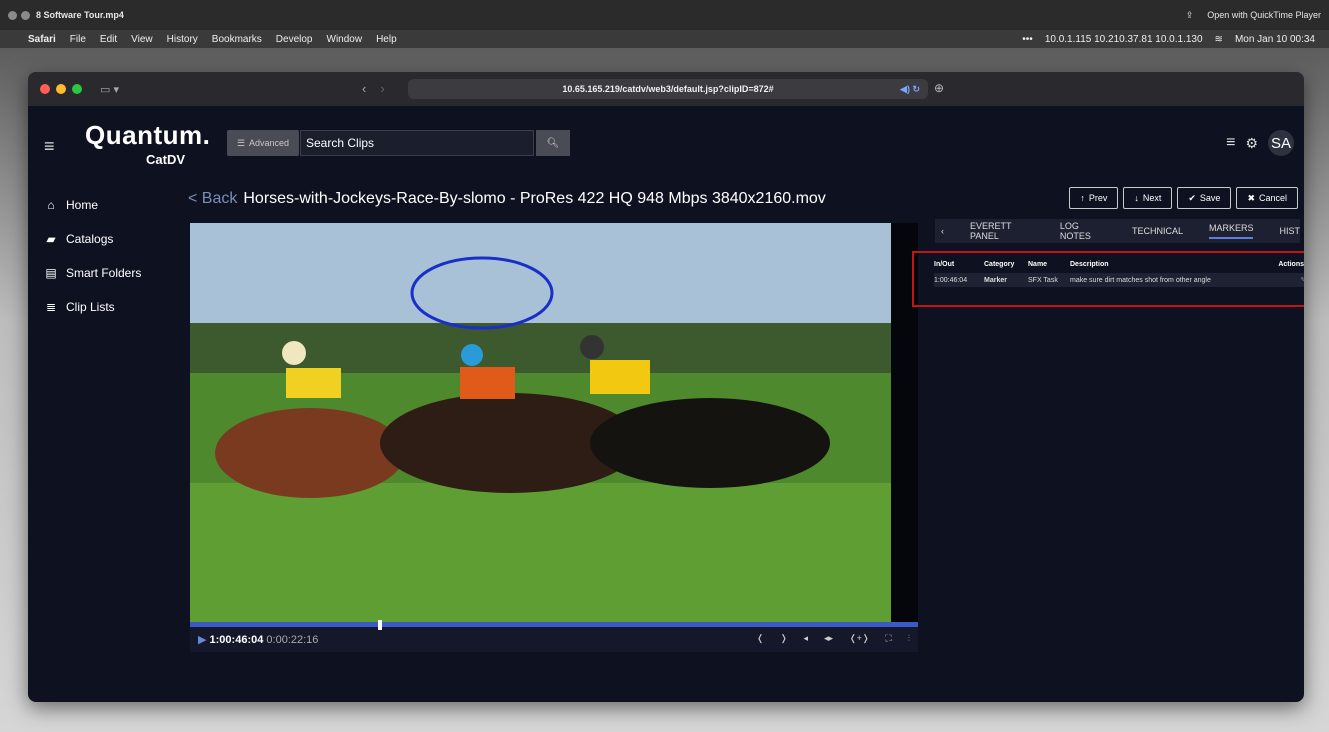 The width and height of the screenshot is (1329, 732). Describe the element at coordinates (1157, 231) in the screenshot. I see `tab-technical: TECHNICAL` at that location.